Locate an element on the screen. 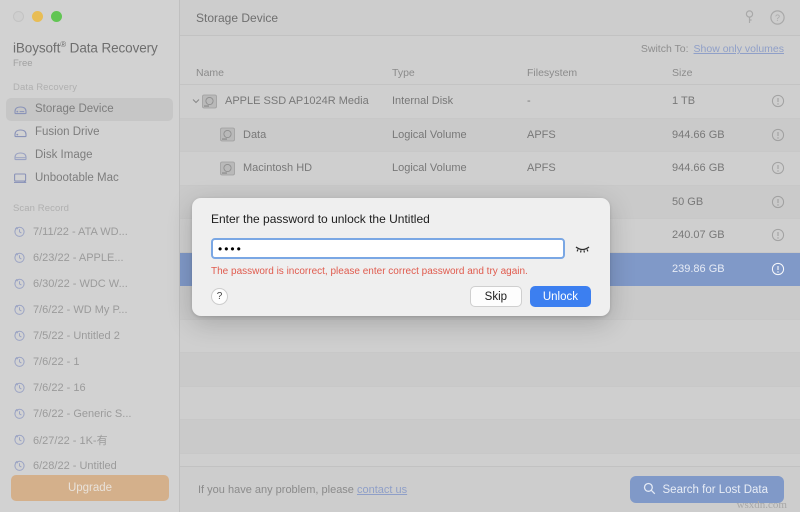 The width and height of the screenshot is (800, 512). dialog-primary-actions: Skip Unlock is located at coordinates (530, 296).